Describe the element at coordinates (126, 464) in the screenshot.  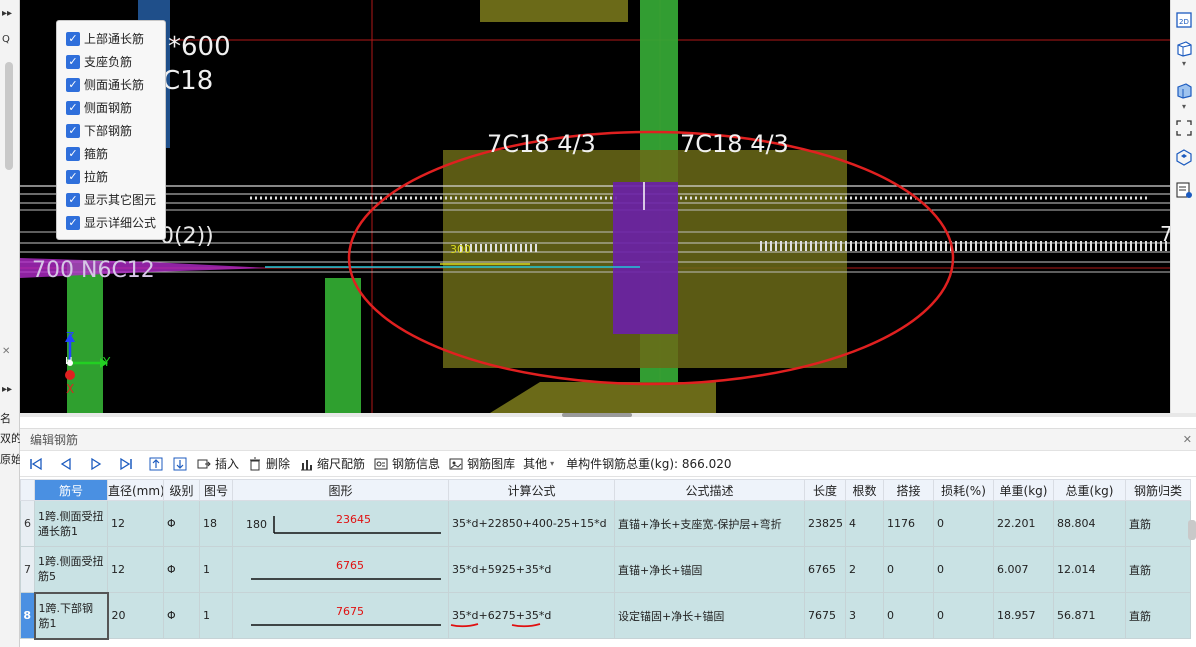
I see `last-record-icon` at that location.